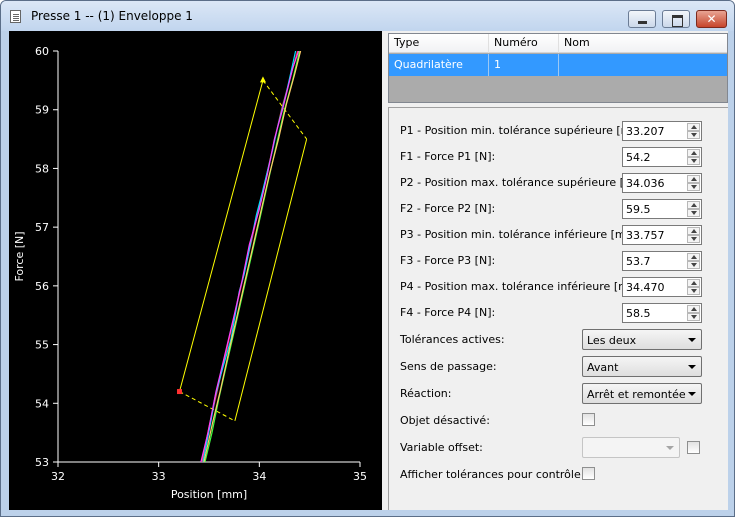  Describe the element at coordinates (676, 19) in the screenshot. I see `maximize-button` at that location.